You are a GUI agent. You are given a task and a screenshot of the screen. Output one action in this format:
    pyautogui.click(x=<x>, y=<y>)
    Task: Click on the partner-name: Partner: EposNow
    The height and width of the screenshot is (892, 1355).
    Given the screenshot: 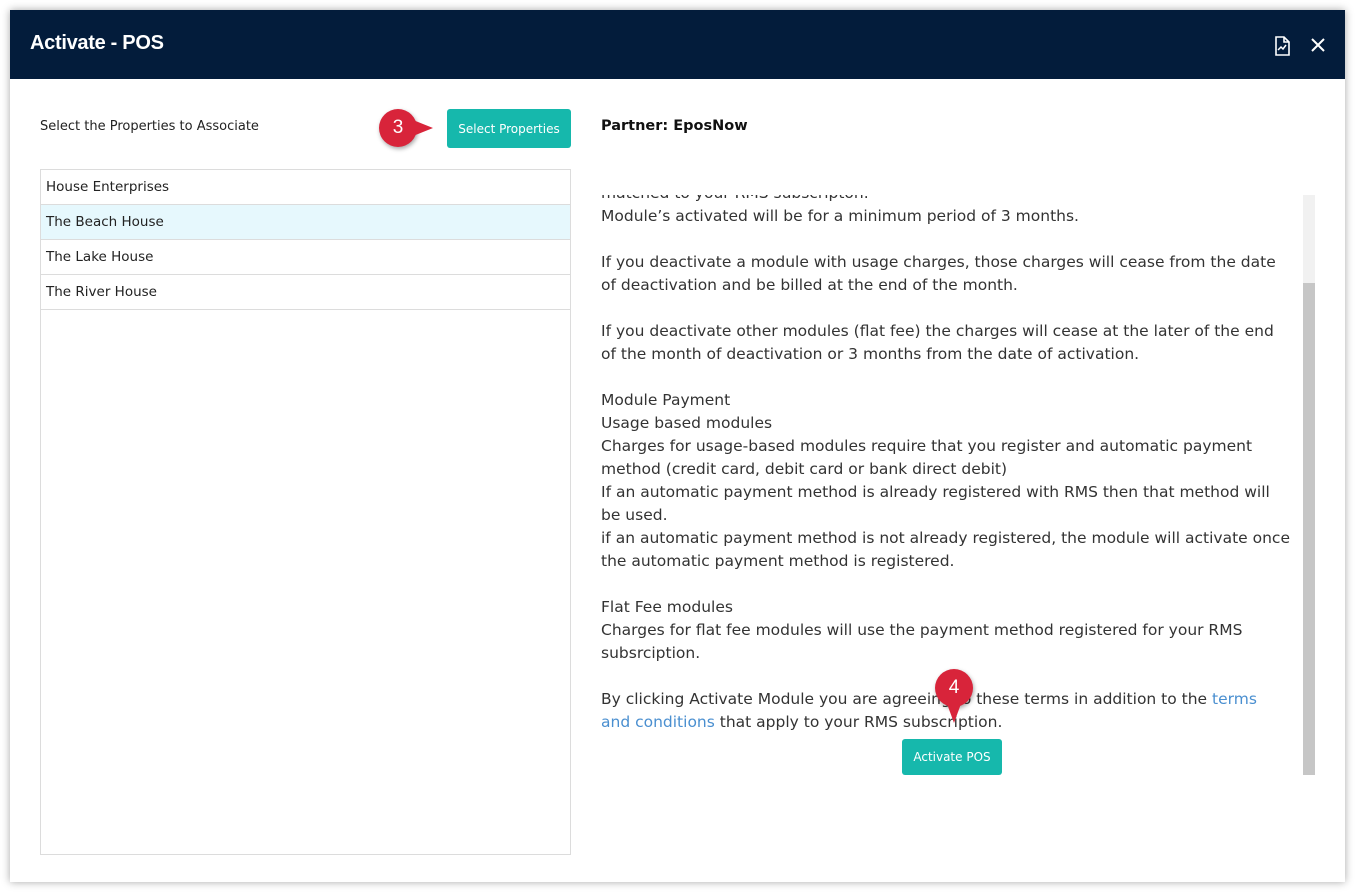 What is the action you would take?
    pyautogui.click(x=674, y=126)
    